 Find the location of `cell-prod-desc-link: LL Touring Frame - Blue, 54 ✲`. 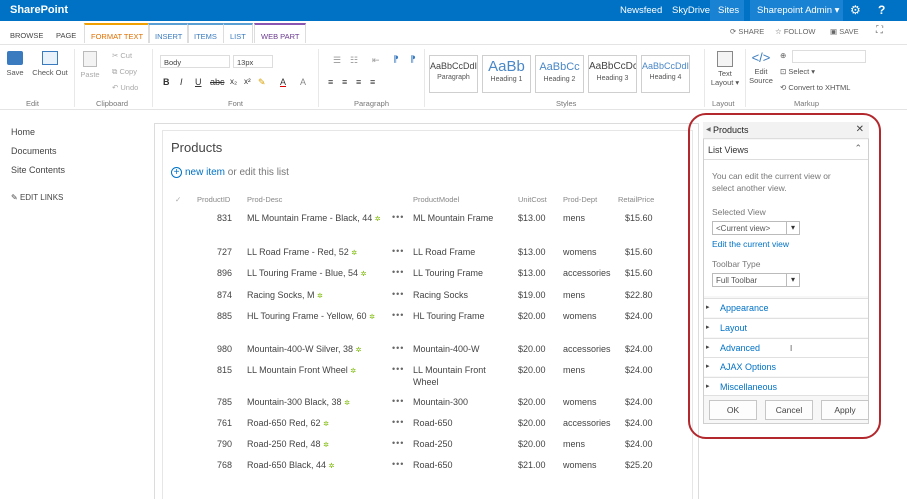

cell-prod-desc-link: LL Touring Frame - Blue, 54 ✲ is located at coordinates (317, 274).